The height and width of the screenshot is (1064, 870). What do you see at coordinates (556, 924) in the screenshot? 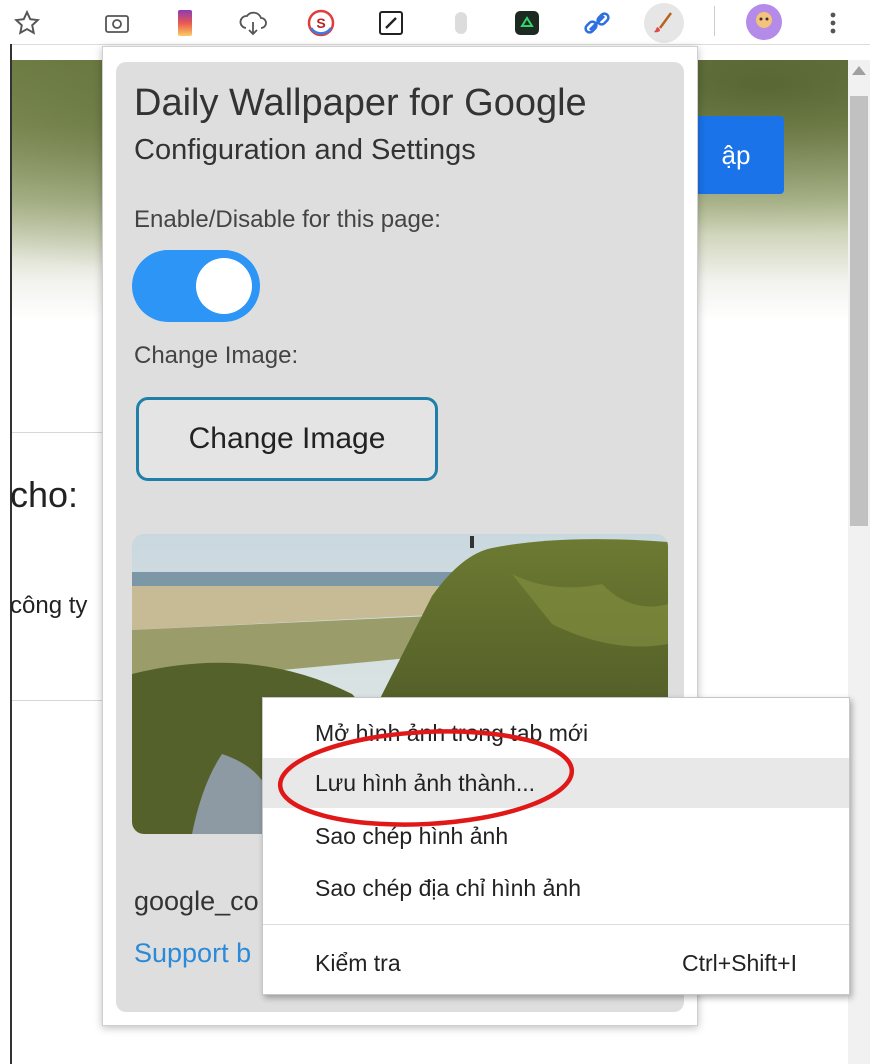
I see `menu-separator` at bounding box center [556, 924].